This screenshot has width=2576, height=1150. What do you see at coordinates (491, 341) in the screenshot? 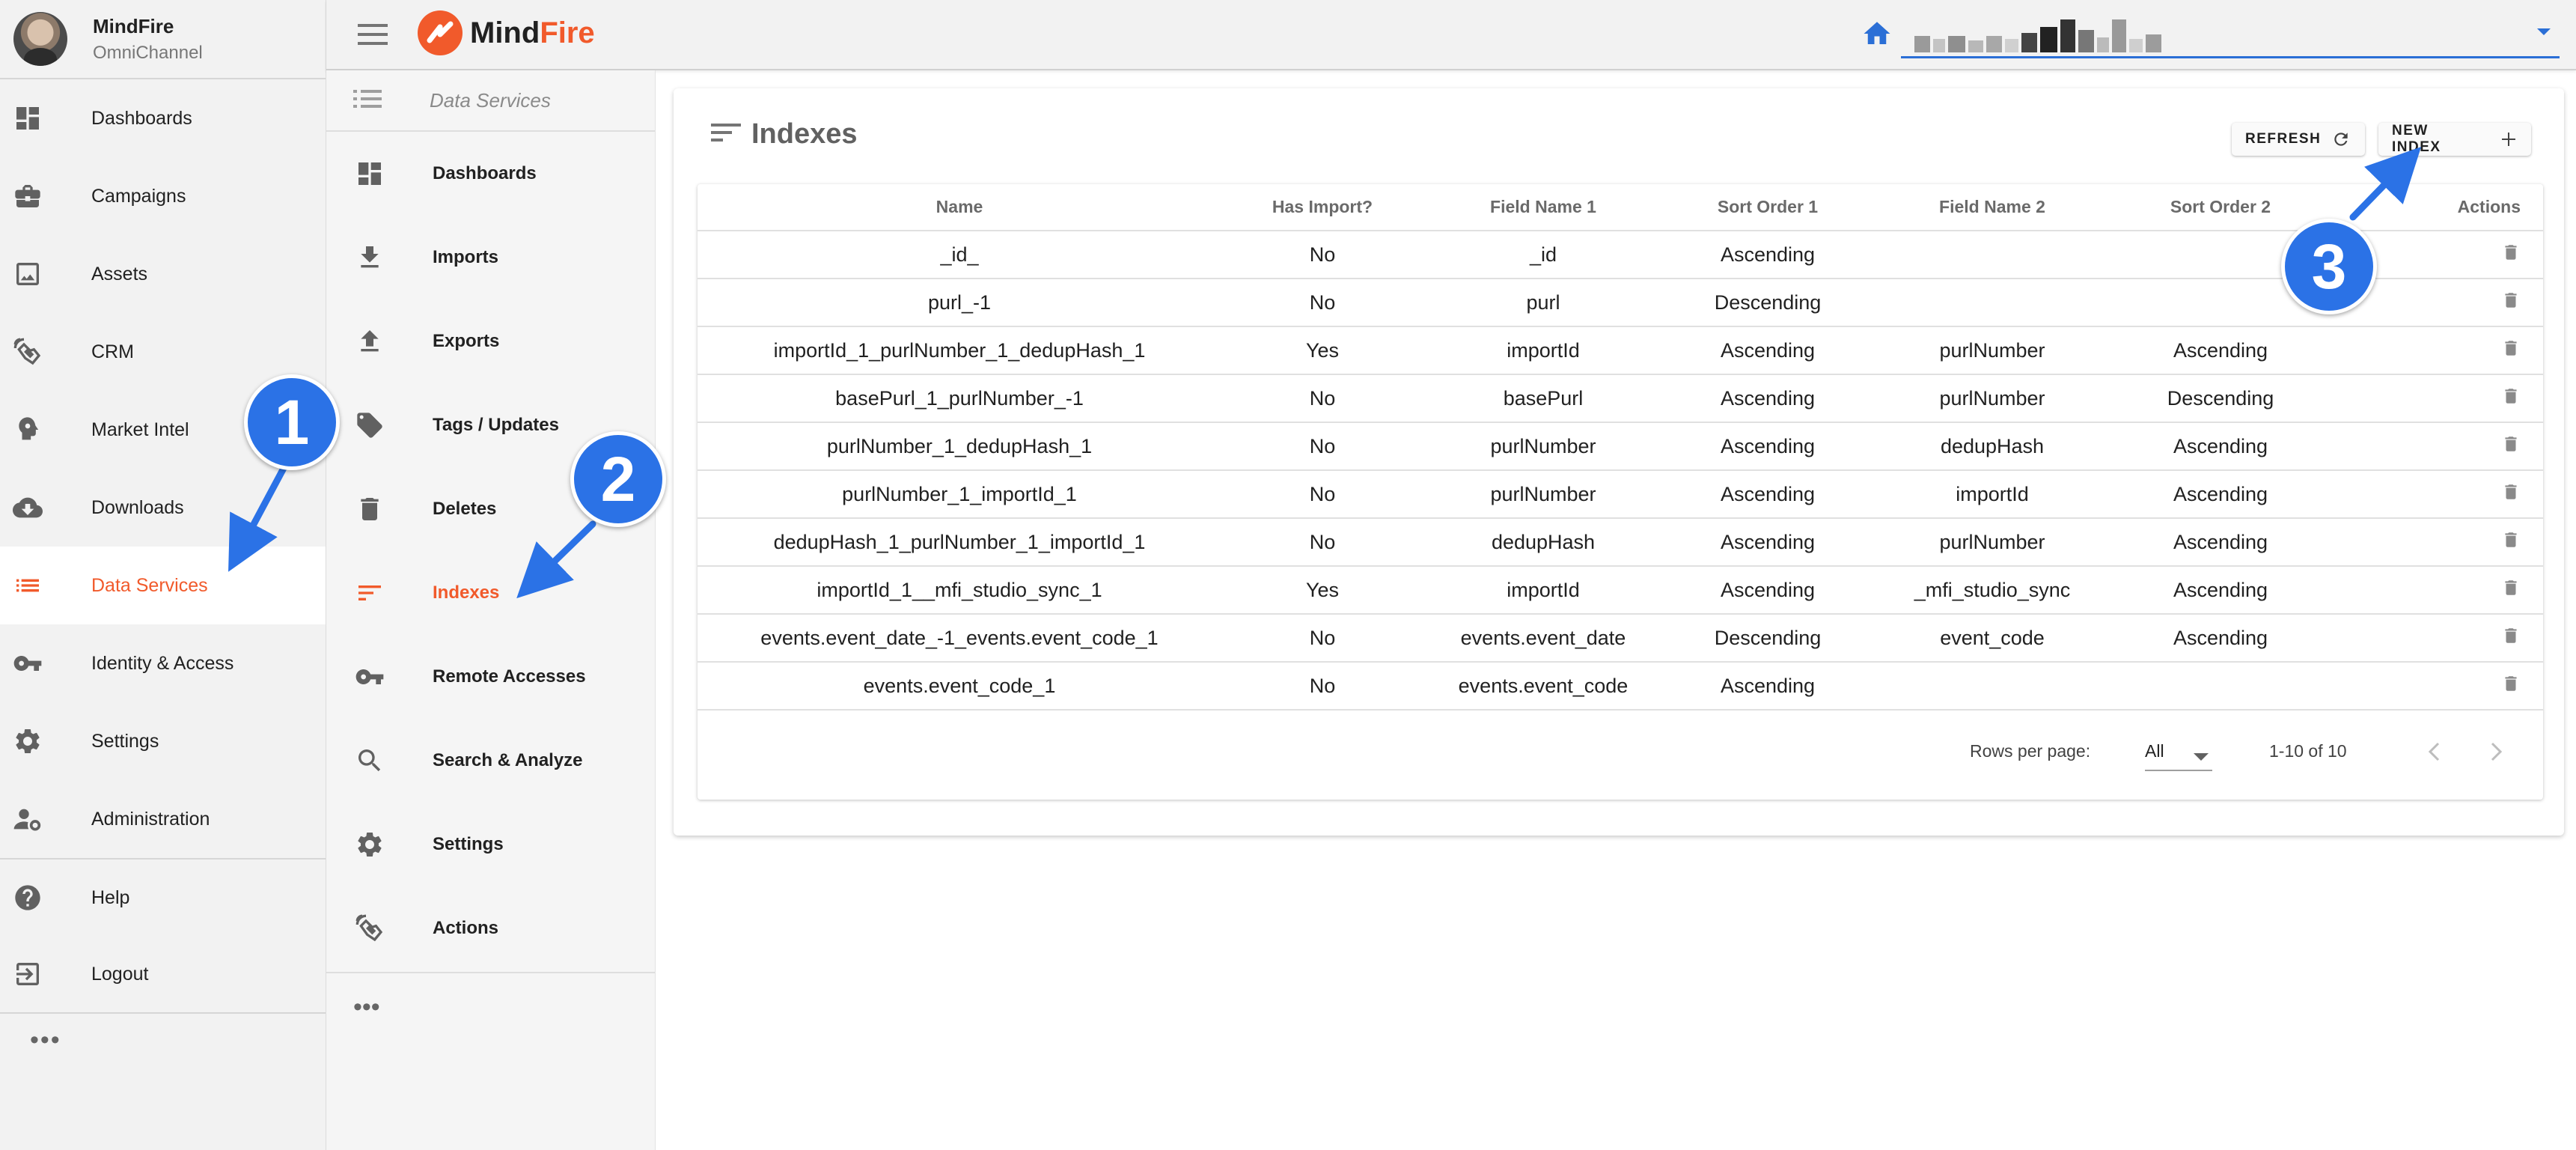
I see `subnav-item-exports: Exports` at bounding box center [491, 341].